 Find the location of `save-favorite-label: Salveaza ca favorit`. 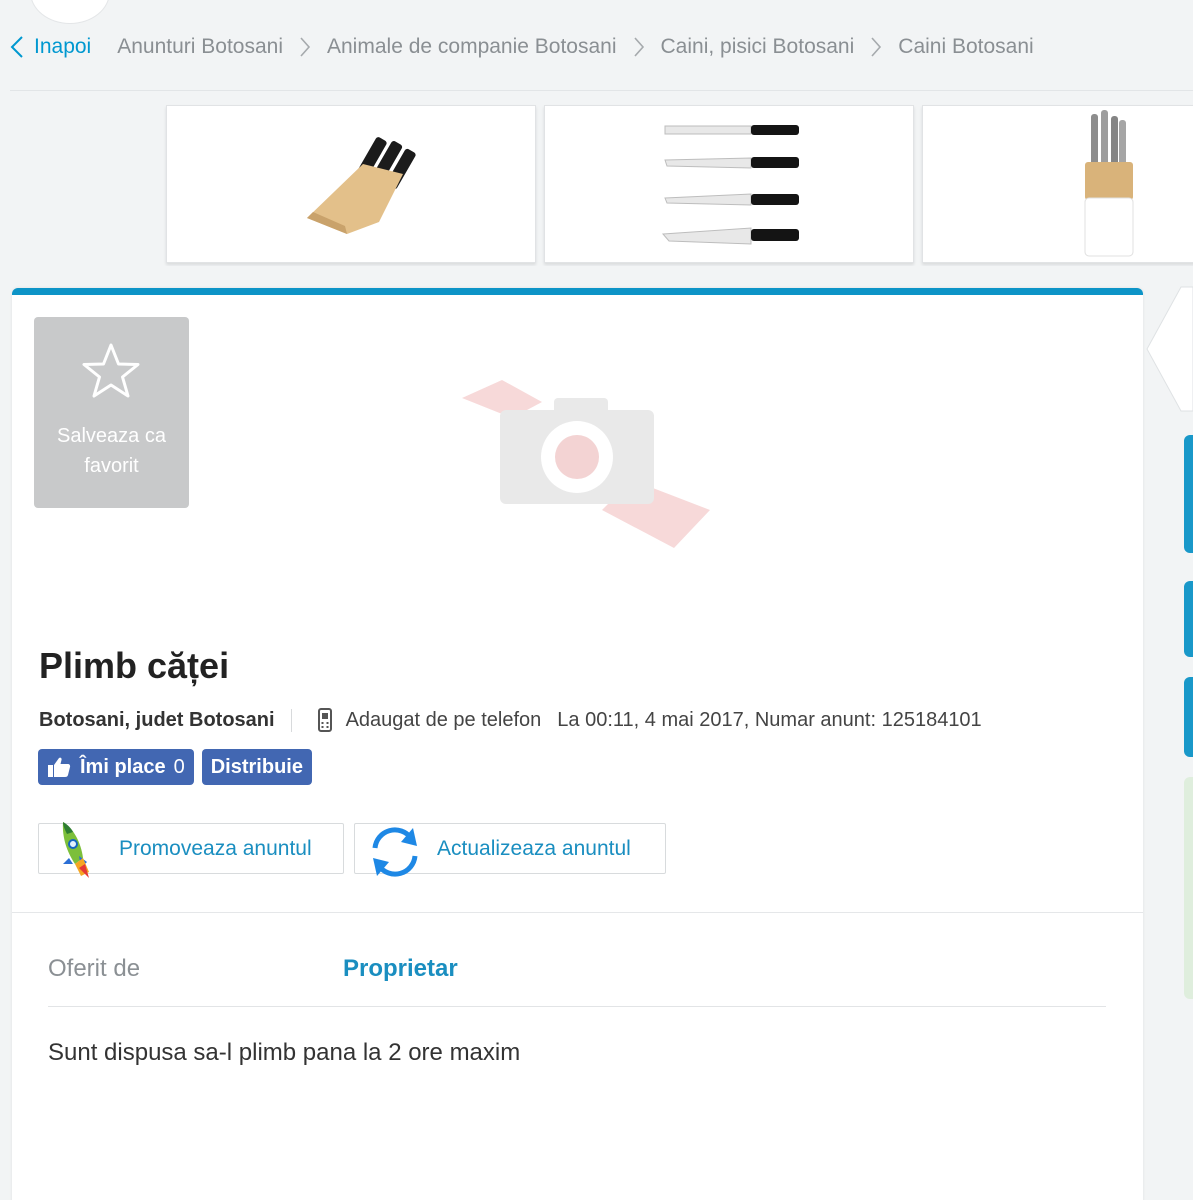

save-favorite-label: Salveaza ca favorit is located at coordinates (111, 451).